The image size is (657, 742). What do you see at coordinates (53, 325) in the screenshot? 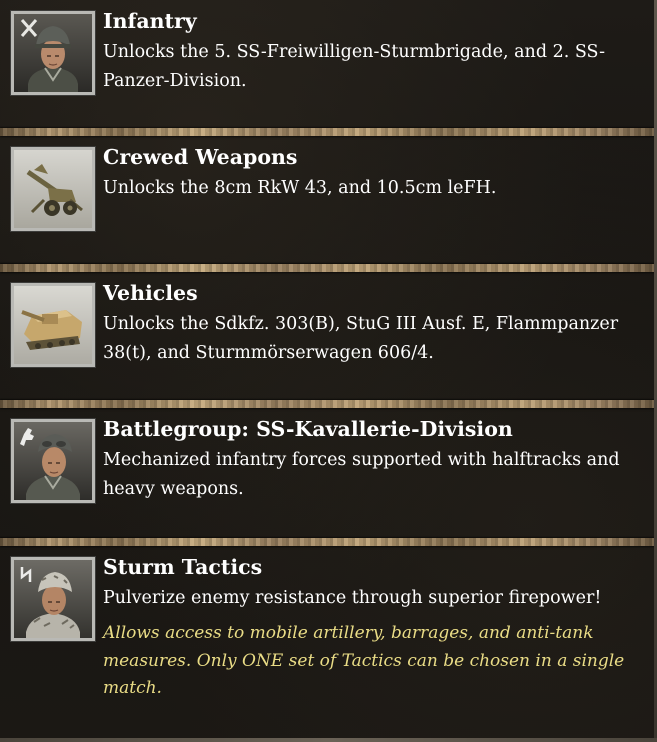
I see `tank-vehicle-icon` at bounding box center [53, 325].